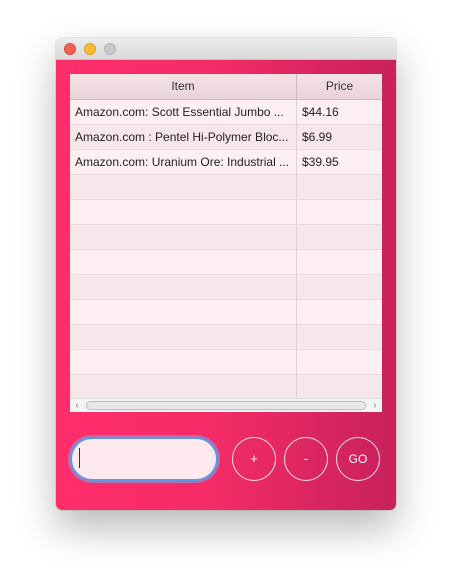 Image resolution: width=452 pixels, height=584 pixels. Describe the element at coordinates (90, 49) in the screenshot. I see `minimize-window-button` at that location.